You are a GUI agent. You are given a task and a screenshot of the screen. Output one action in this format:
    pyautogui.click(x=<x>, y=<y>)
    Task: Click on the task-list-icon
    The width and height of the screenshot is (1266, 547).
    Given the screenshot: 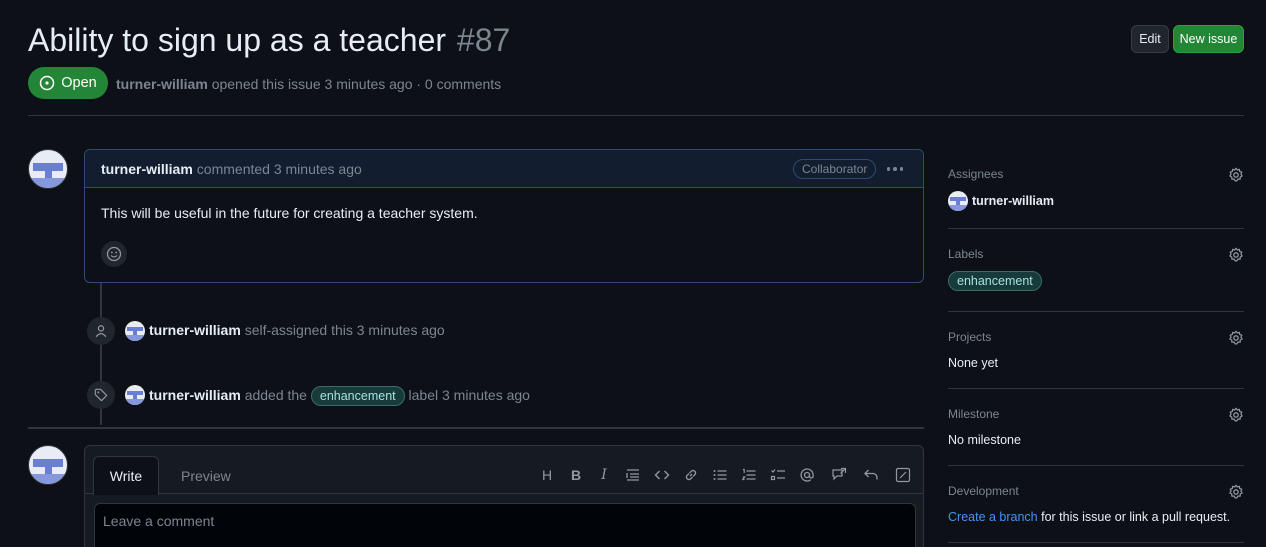 What is the action you would take?
    pyautogui.click(x=778, y=475)
    